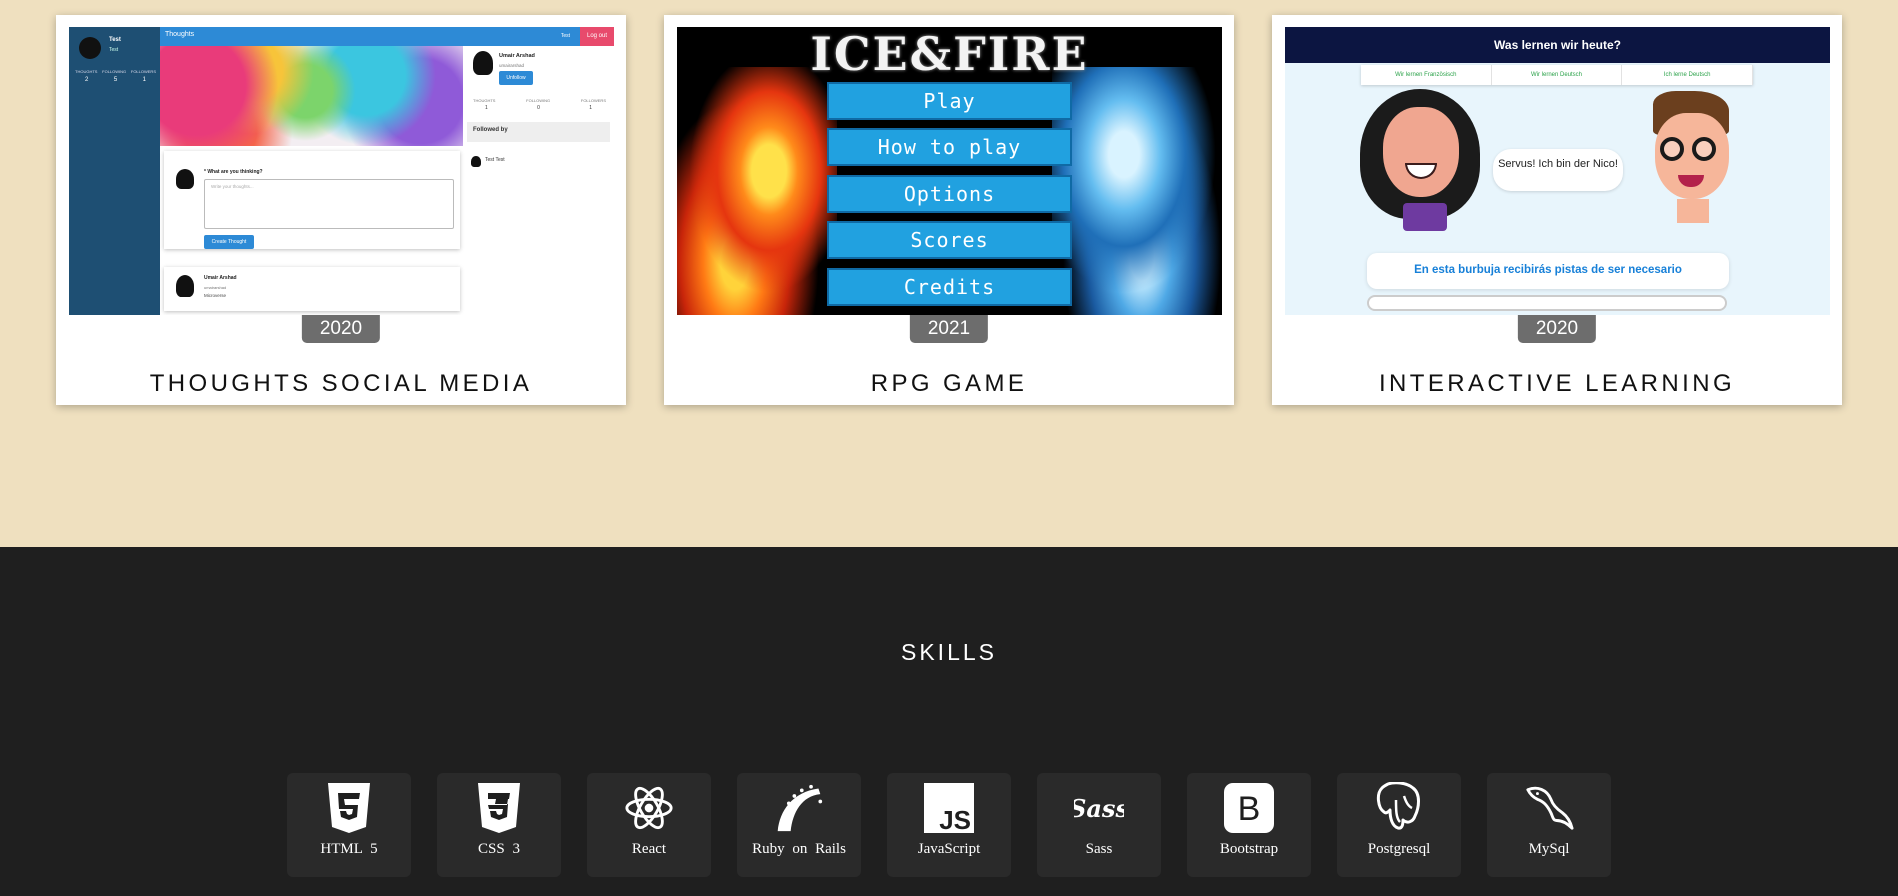  I want to click on project-title: THOUGHTS SOCIAL MEDIA, so click(341, 384).